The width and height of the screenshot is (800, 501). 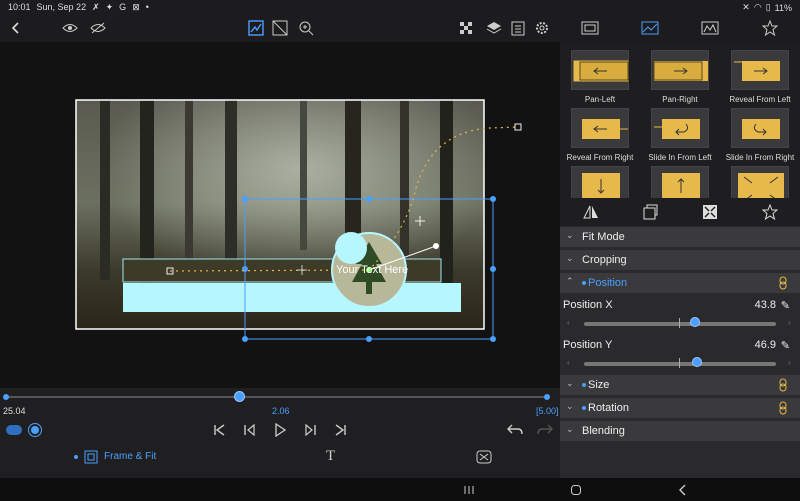 I want to click on tab-image, so click(x=650, y=28).